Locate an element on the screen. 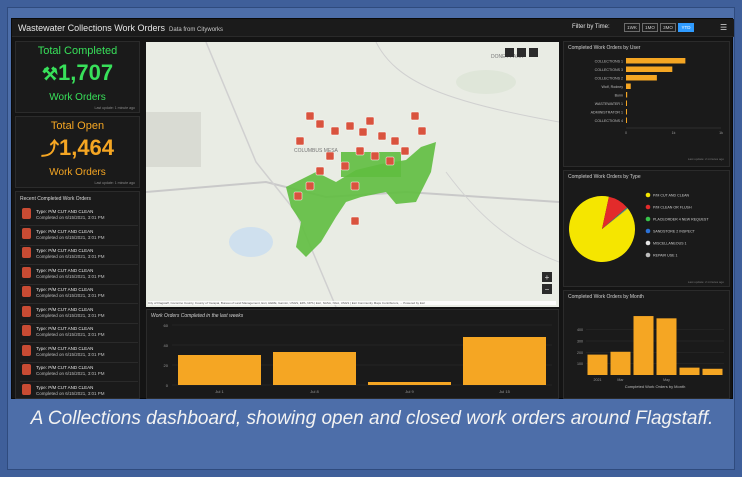  kpi-completed-title: Total Completed is located at coordinates (77, 51).